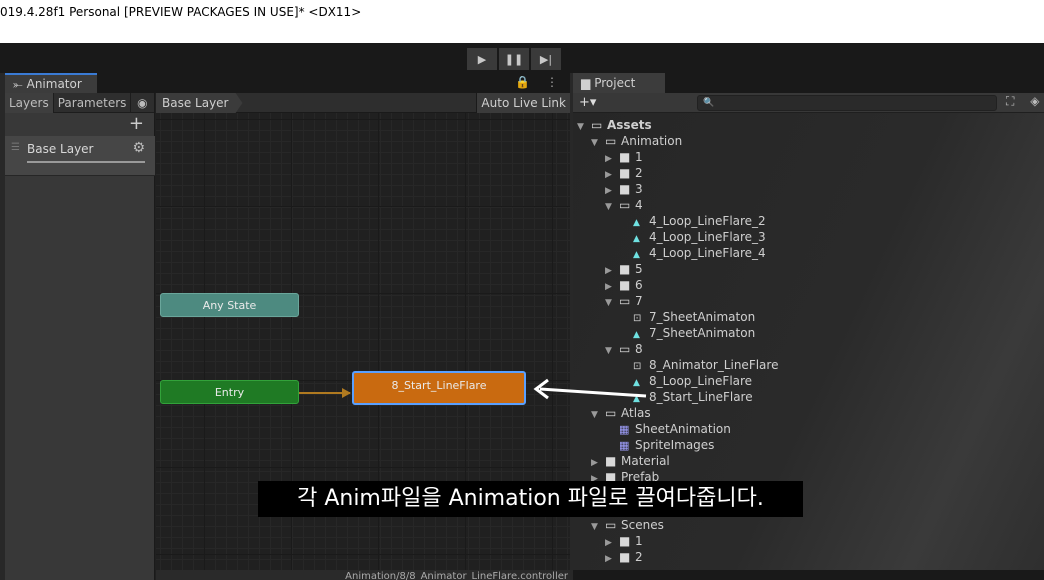  What do you see at coordinates (229, 392) in the screenshot?
I see `state-entry: Entry` at bounding box center [229, 392].